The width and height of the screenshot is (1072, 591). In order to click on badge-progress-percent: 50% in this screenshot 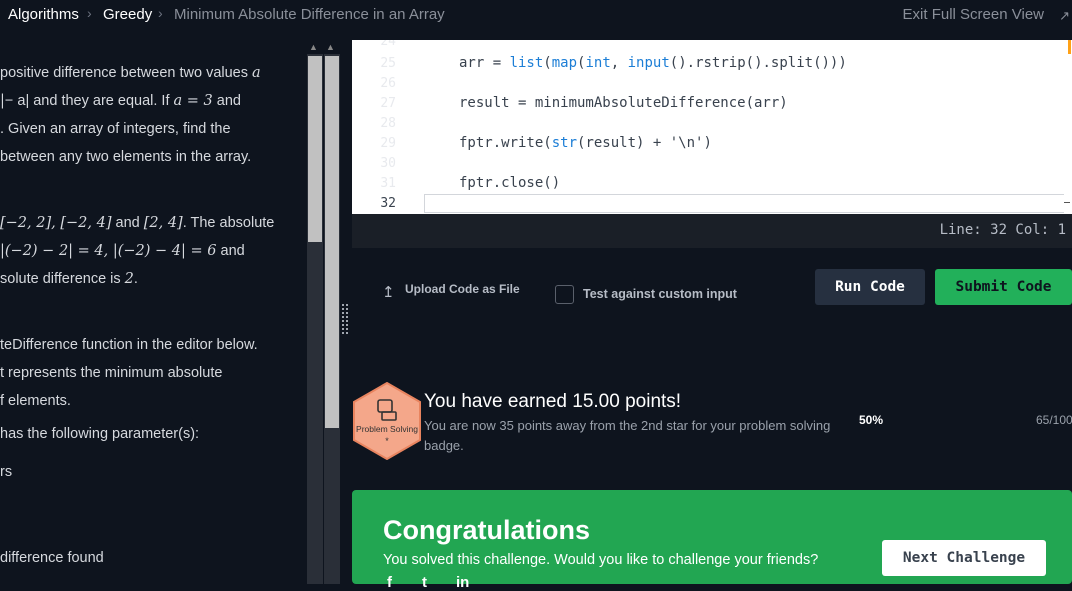, I will do `click(871, 420)`.